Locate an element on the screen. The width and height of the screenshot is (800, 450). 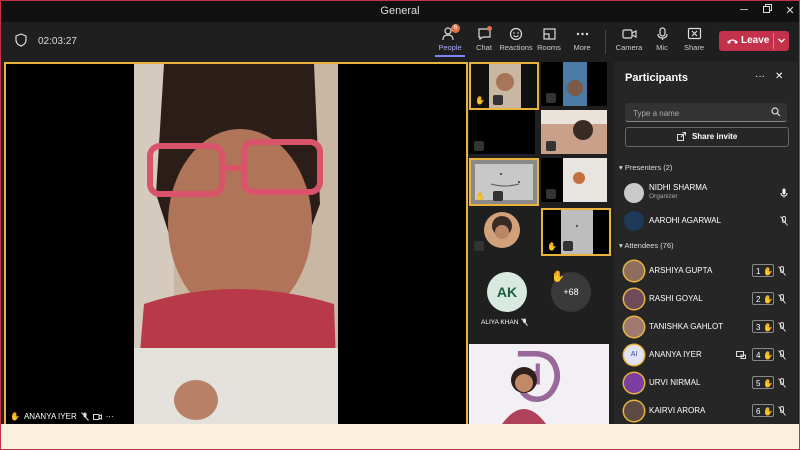
people-button: 6 People is located at coordinates (450, 40).